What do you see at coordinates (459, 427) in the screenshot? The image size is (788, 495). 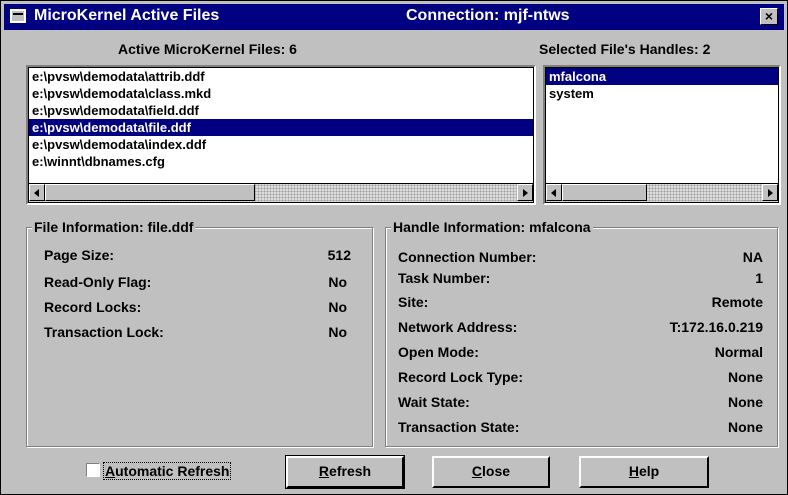 I see `handle-info-label: Transaction State:` at bounding box center [459, 427].